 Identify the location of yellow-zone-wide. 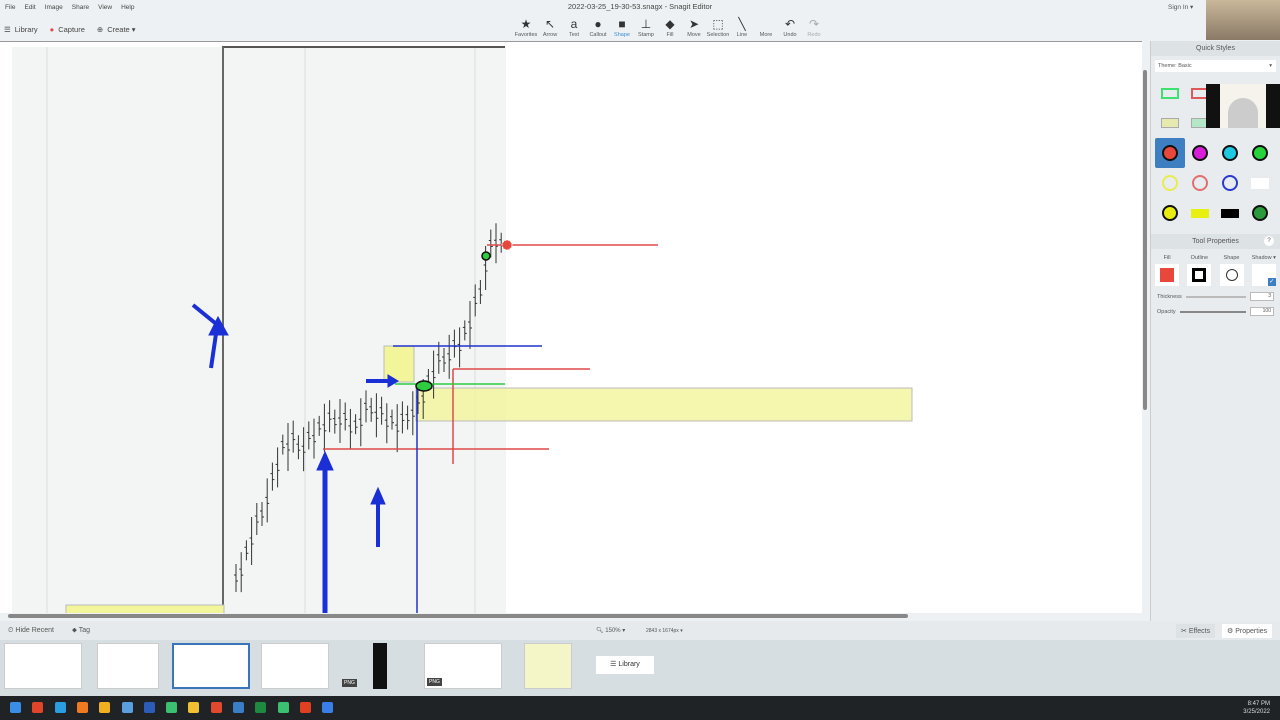
(664, 404).